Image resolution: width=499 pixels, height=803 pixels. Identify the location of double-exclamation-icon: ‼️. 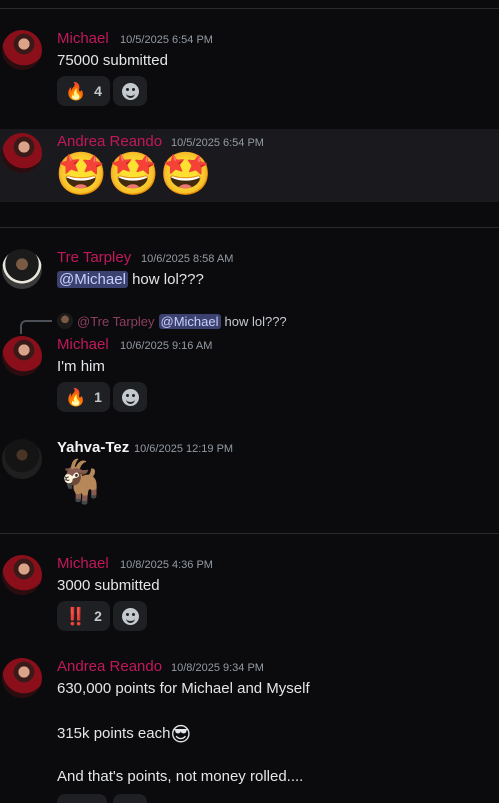
(76, 616).